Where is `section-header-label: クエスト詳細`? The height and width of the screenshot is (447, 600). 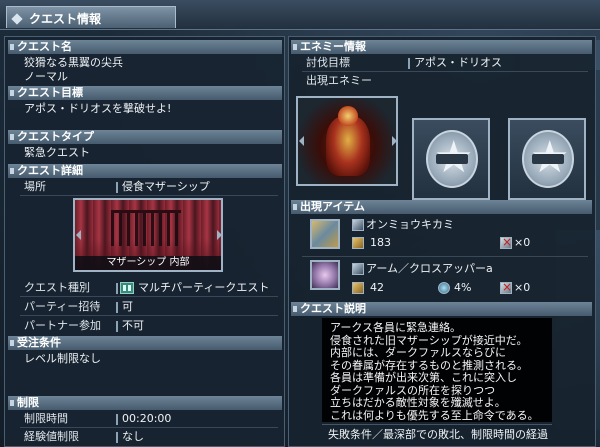 section-header-label: クエスト詳細 is located at coordinates (50, 170).